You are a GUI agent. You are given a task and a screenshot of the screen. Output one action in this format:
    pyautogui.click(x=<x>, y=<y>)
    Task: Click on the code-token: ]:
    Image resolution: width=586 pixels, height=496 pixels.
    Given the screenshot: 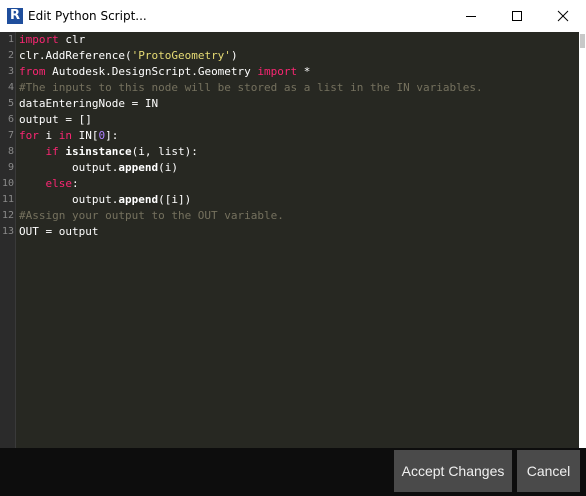 What is the action you would take?
    pyautogui.click(x=112, y=135)
    